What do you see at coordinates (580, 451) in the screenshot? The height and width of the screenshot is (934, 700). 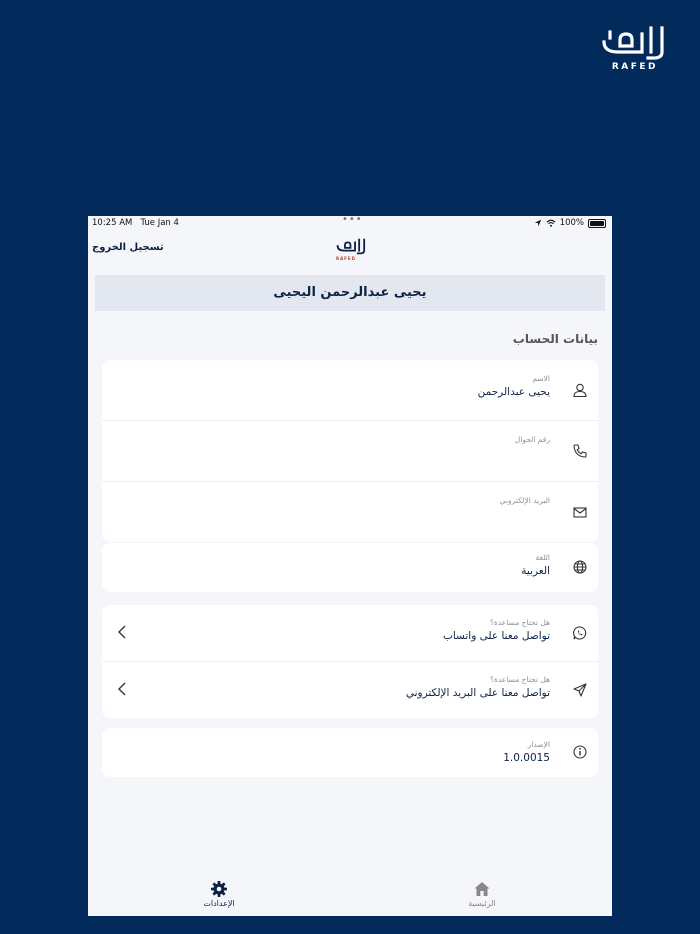 I see `phone-icon` at bounding box center [580, 451].